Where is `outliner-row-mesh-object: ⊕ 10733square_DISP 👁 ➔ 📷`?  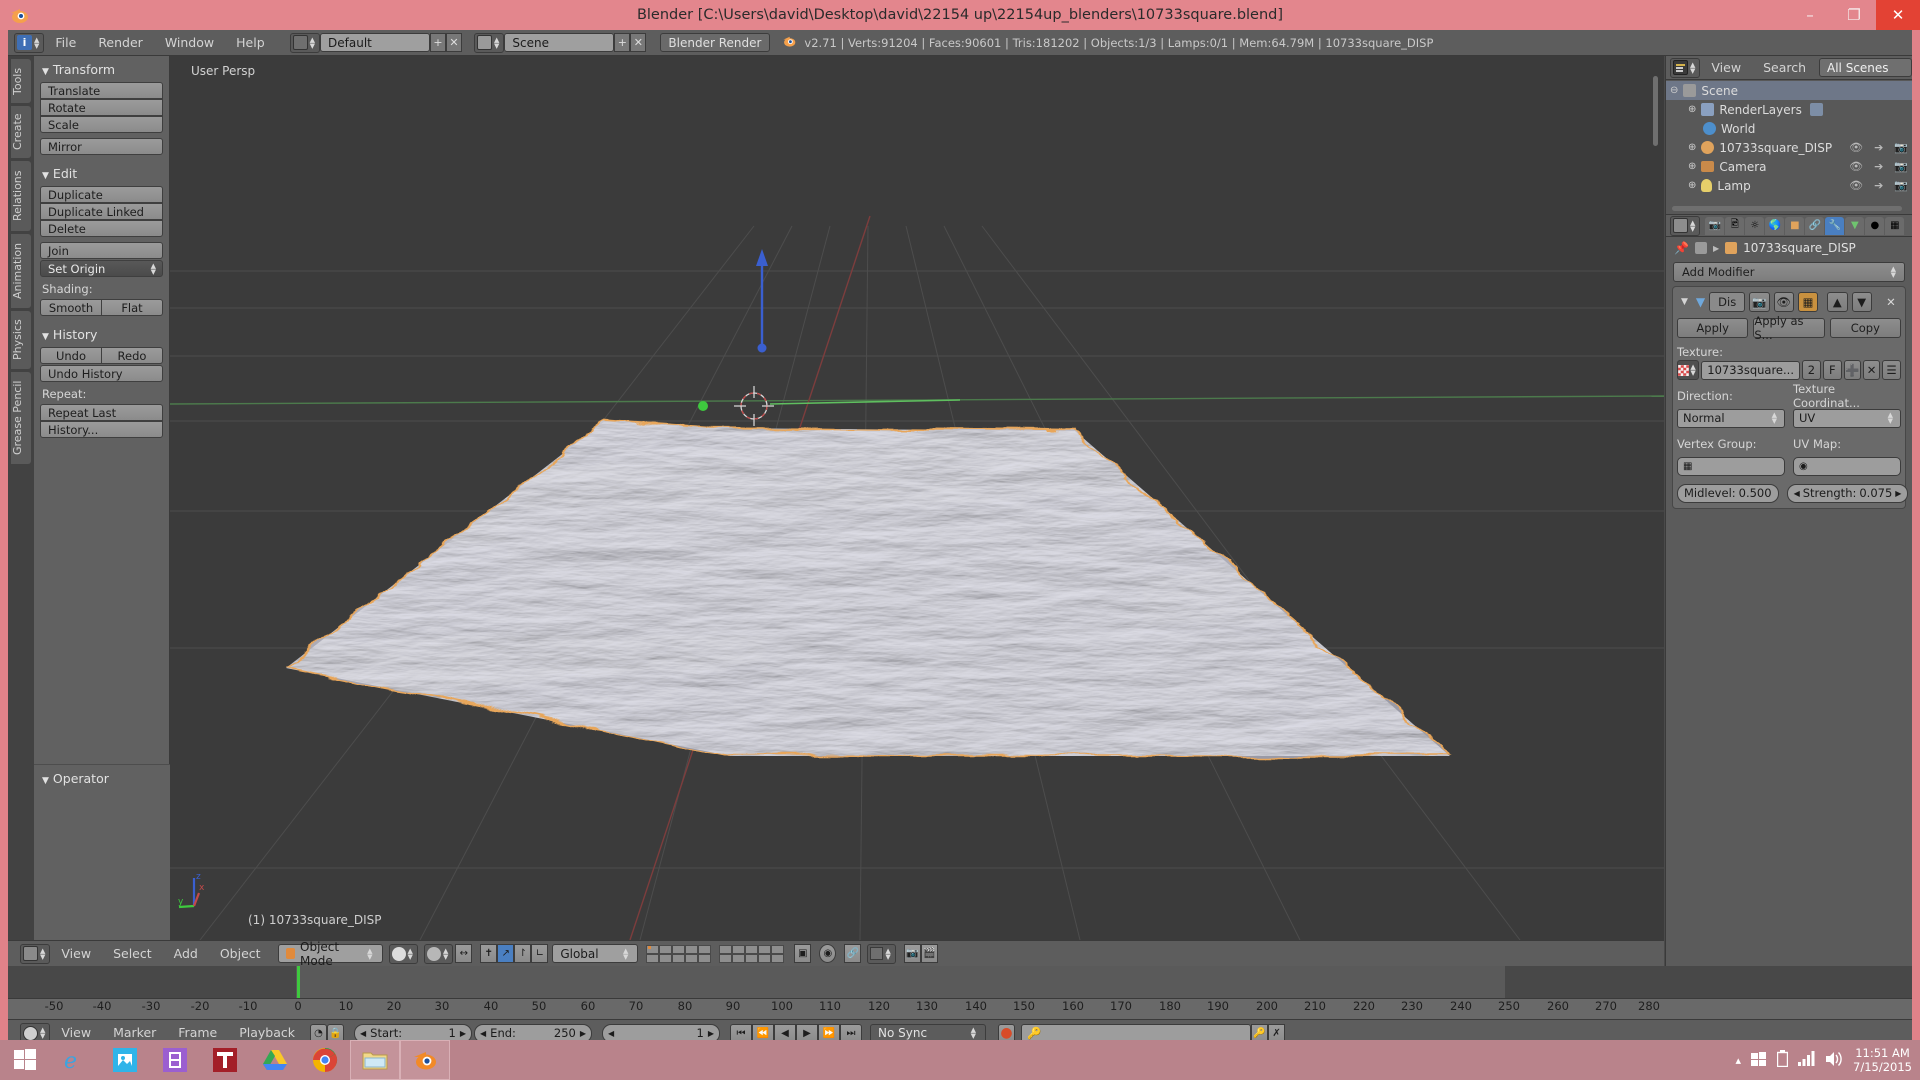 outliner-row-mesh-object: ⊕ 10733square_DISP 👁 ➔ 📷 is located at coordinates (1789, 147).